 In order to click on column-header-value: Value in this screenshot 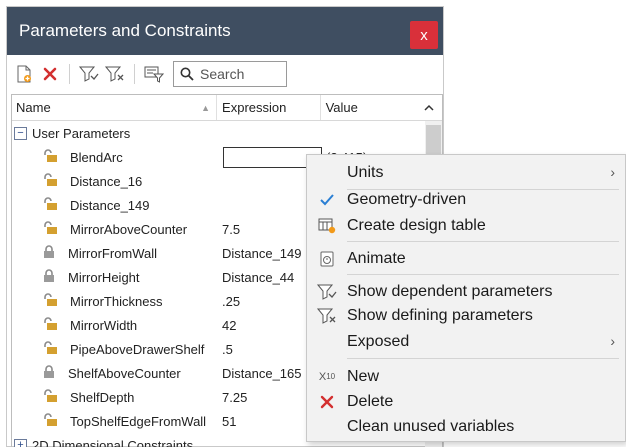, I will do `click(369, 107)`.